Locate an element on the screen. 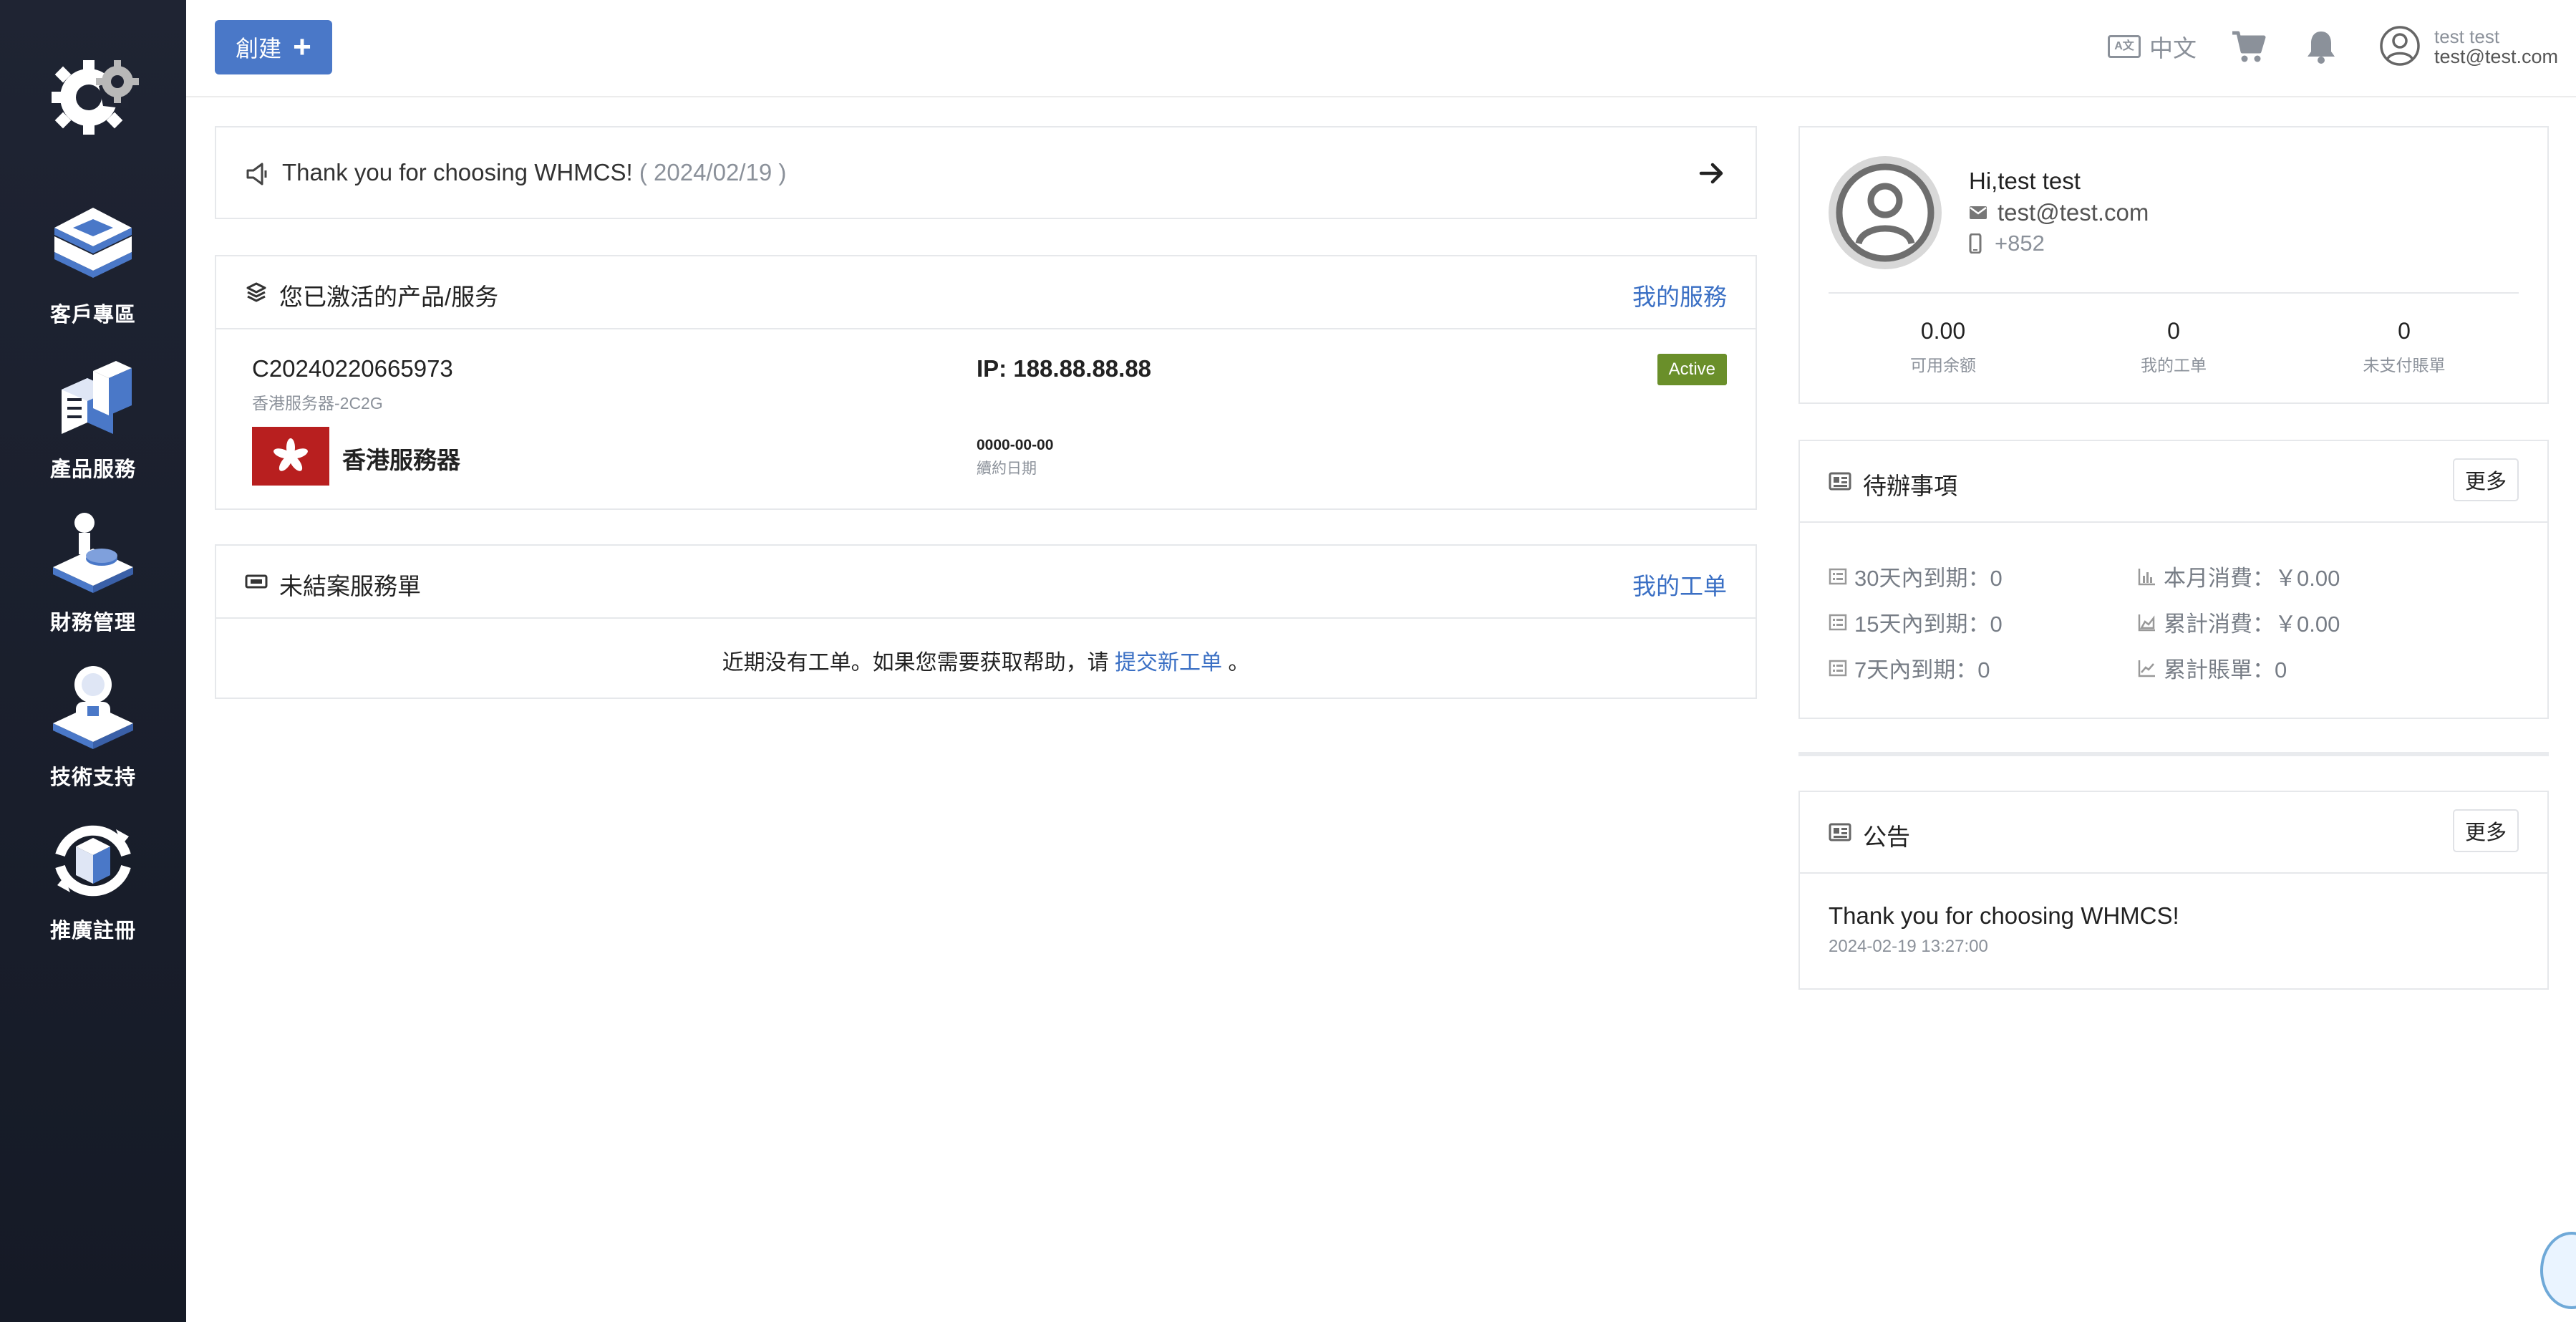  area-chart-icon is located at coordinates (2146, 623).